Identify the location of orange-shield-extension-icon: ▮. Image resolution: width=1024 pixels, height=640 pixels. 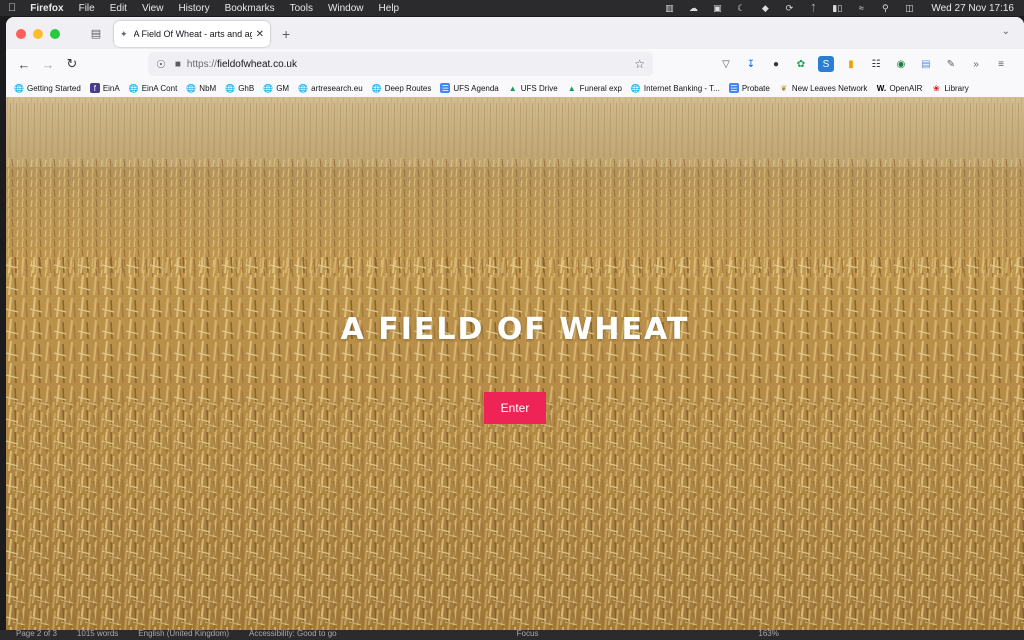
(851, 64).